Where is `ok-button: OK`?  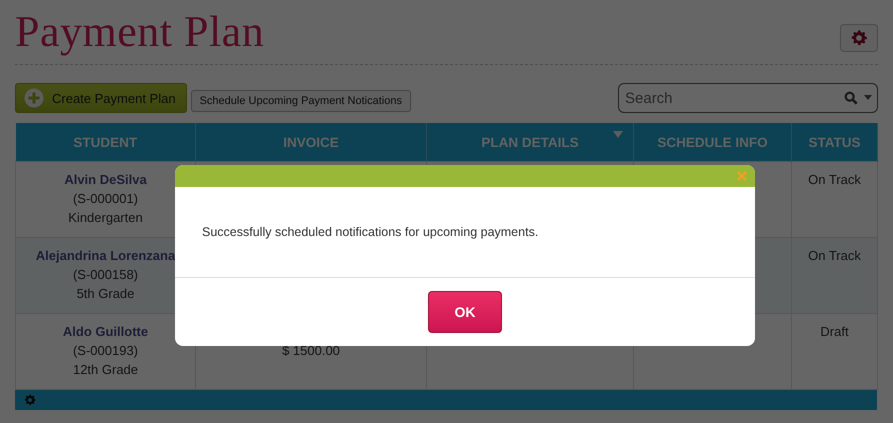 ok-button: OK is located at coordinates (465, 312).